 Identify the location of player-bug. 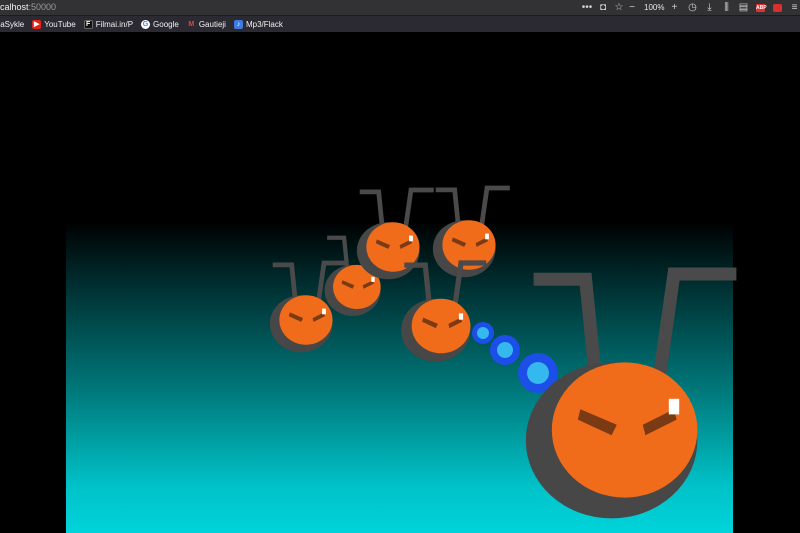
(631, 396).